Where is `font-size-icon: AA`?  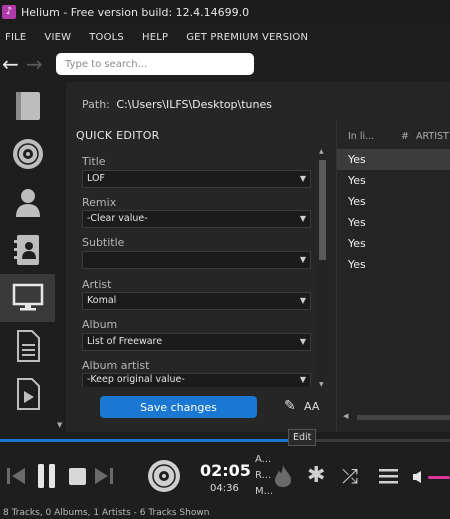
font-size-icon: AA is located at coordinates (311, 406).